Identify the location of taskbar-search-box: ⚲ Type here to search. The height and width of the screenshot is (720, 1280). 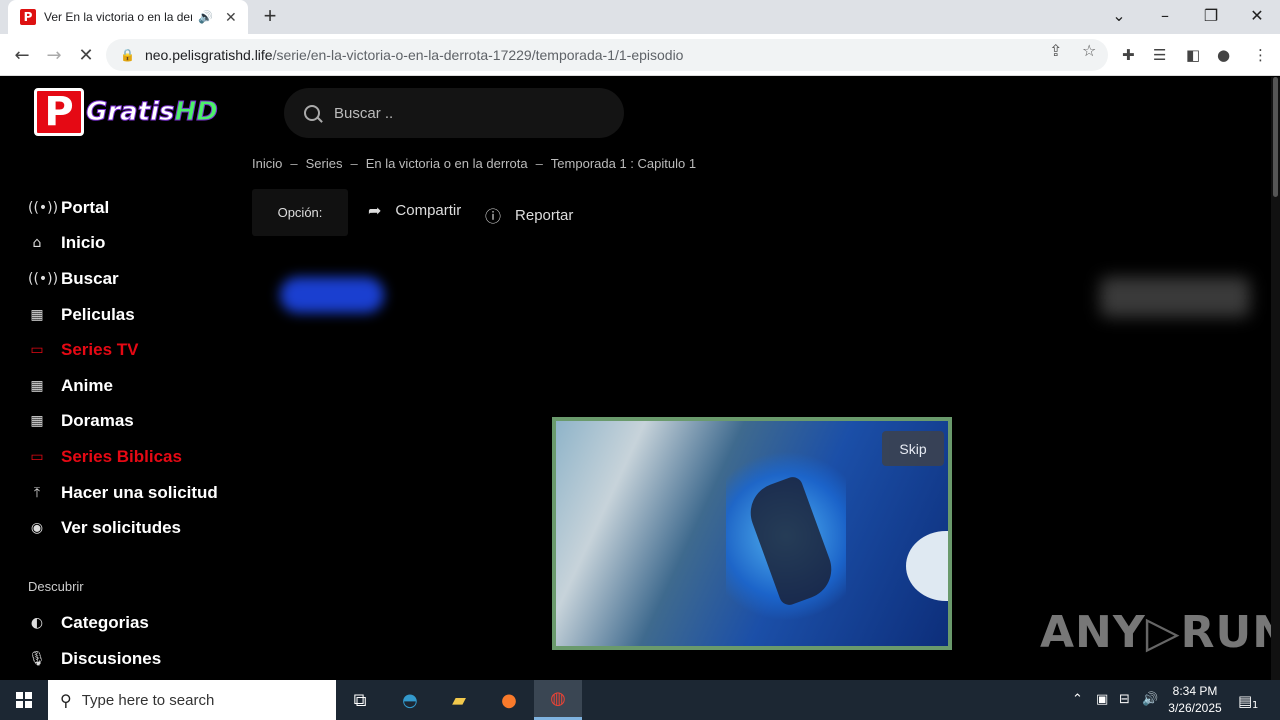
(192, 700).